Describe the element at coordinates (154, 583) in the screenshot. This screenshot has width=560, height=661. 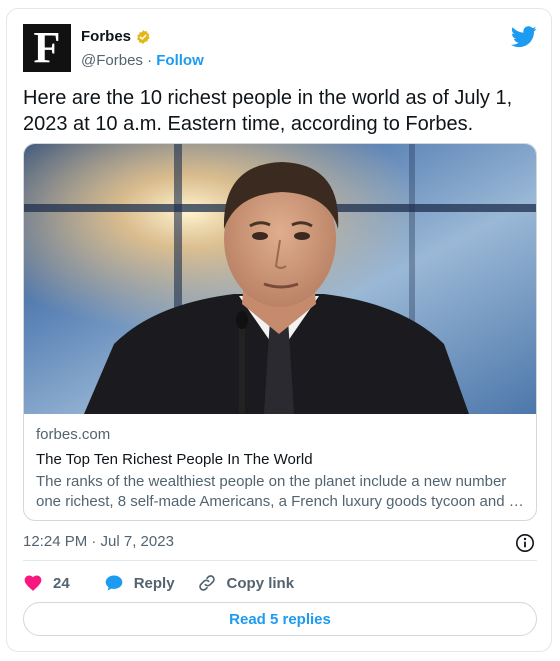
I see `reply-label: Reply` at that location.